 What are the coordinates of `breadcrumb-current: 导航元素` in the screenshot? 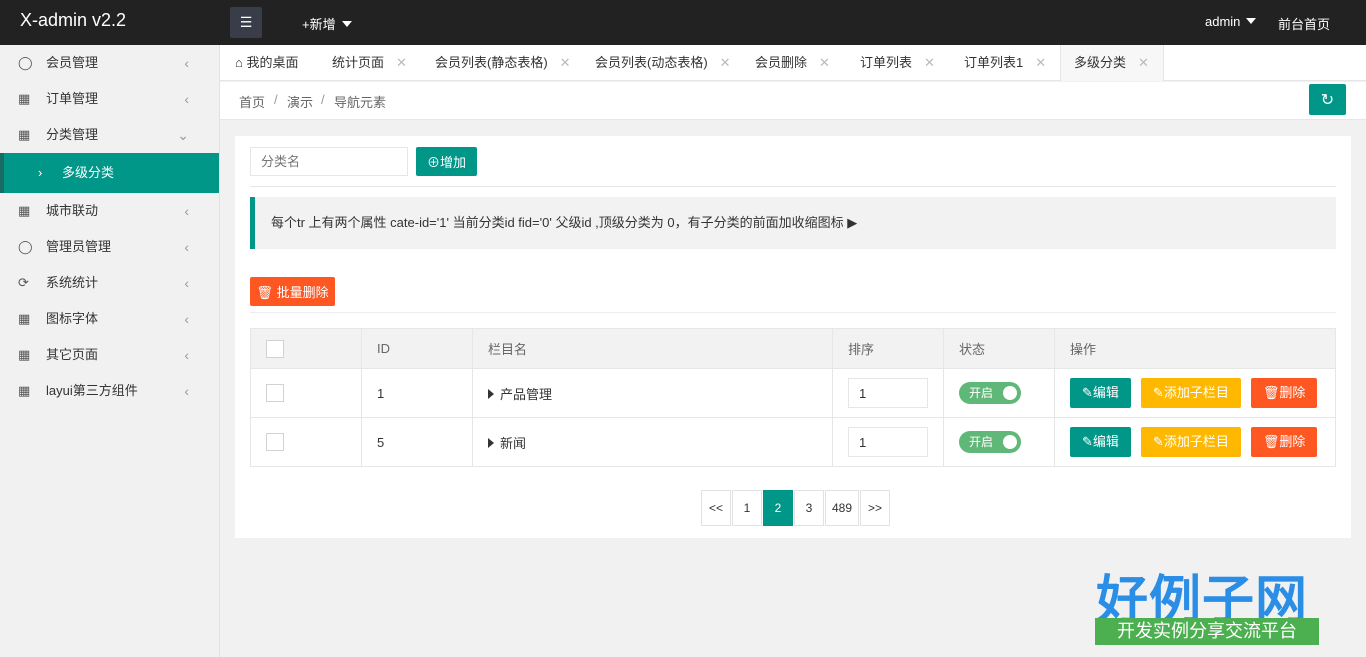 It's located at (360, 102).